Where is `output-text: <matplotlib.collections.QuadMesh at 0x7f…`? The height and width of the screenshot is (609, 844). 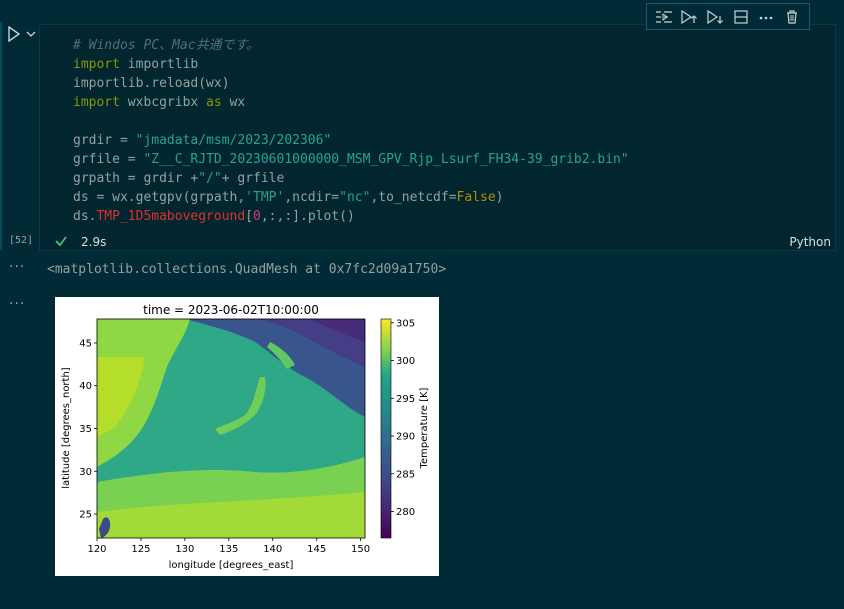 output-text: <matplotlib.collections.QuadMesh at 0x7f… is located at coordinates (247, 269).